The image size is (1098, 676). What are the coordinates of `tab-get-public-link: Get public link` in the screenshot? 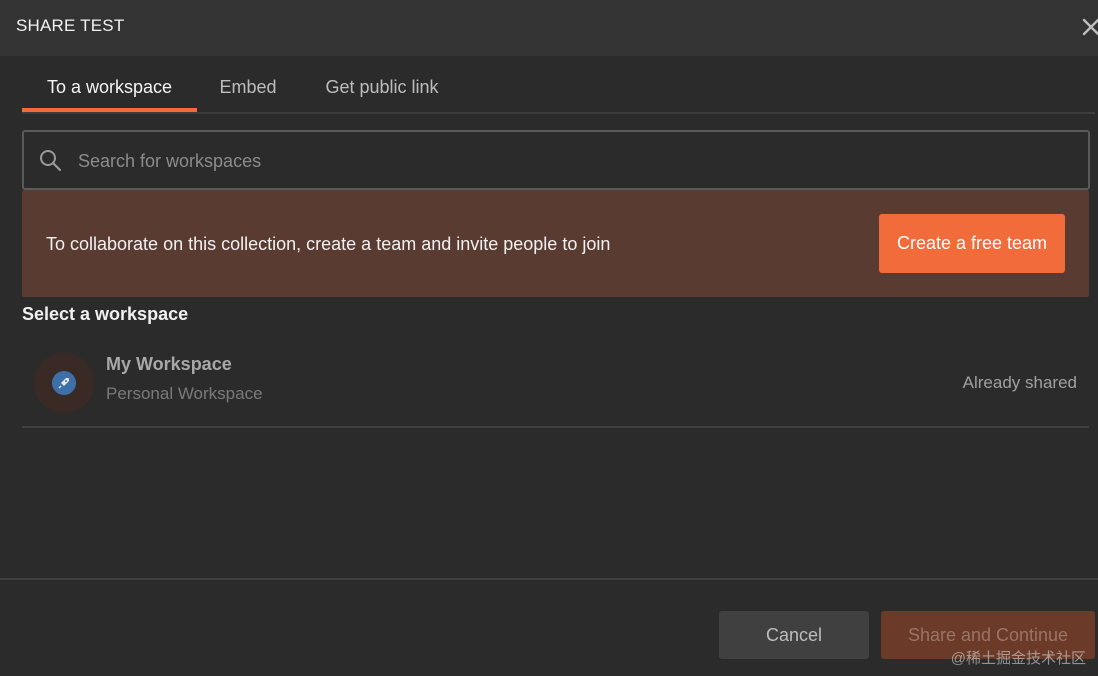 It's located at (382, 88).